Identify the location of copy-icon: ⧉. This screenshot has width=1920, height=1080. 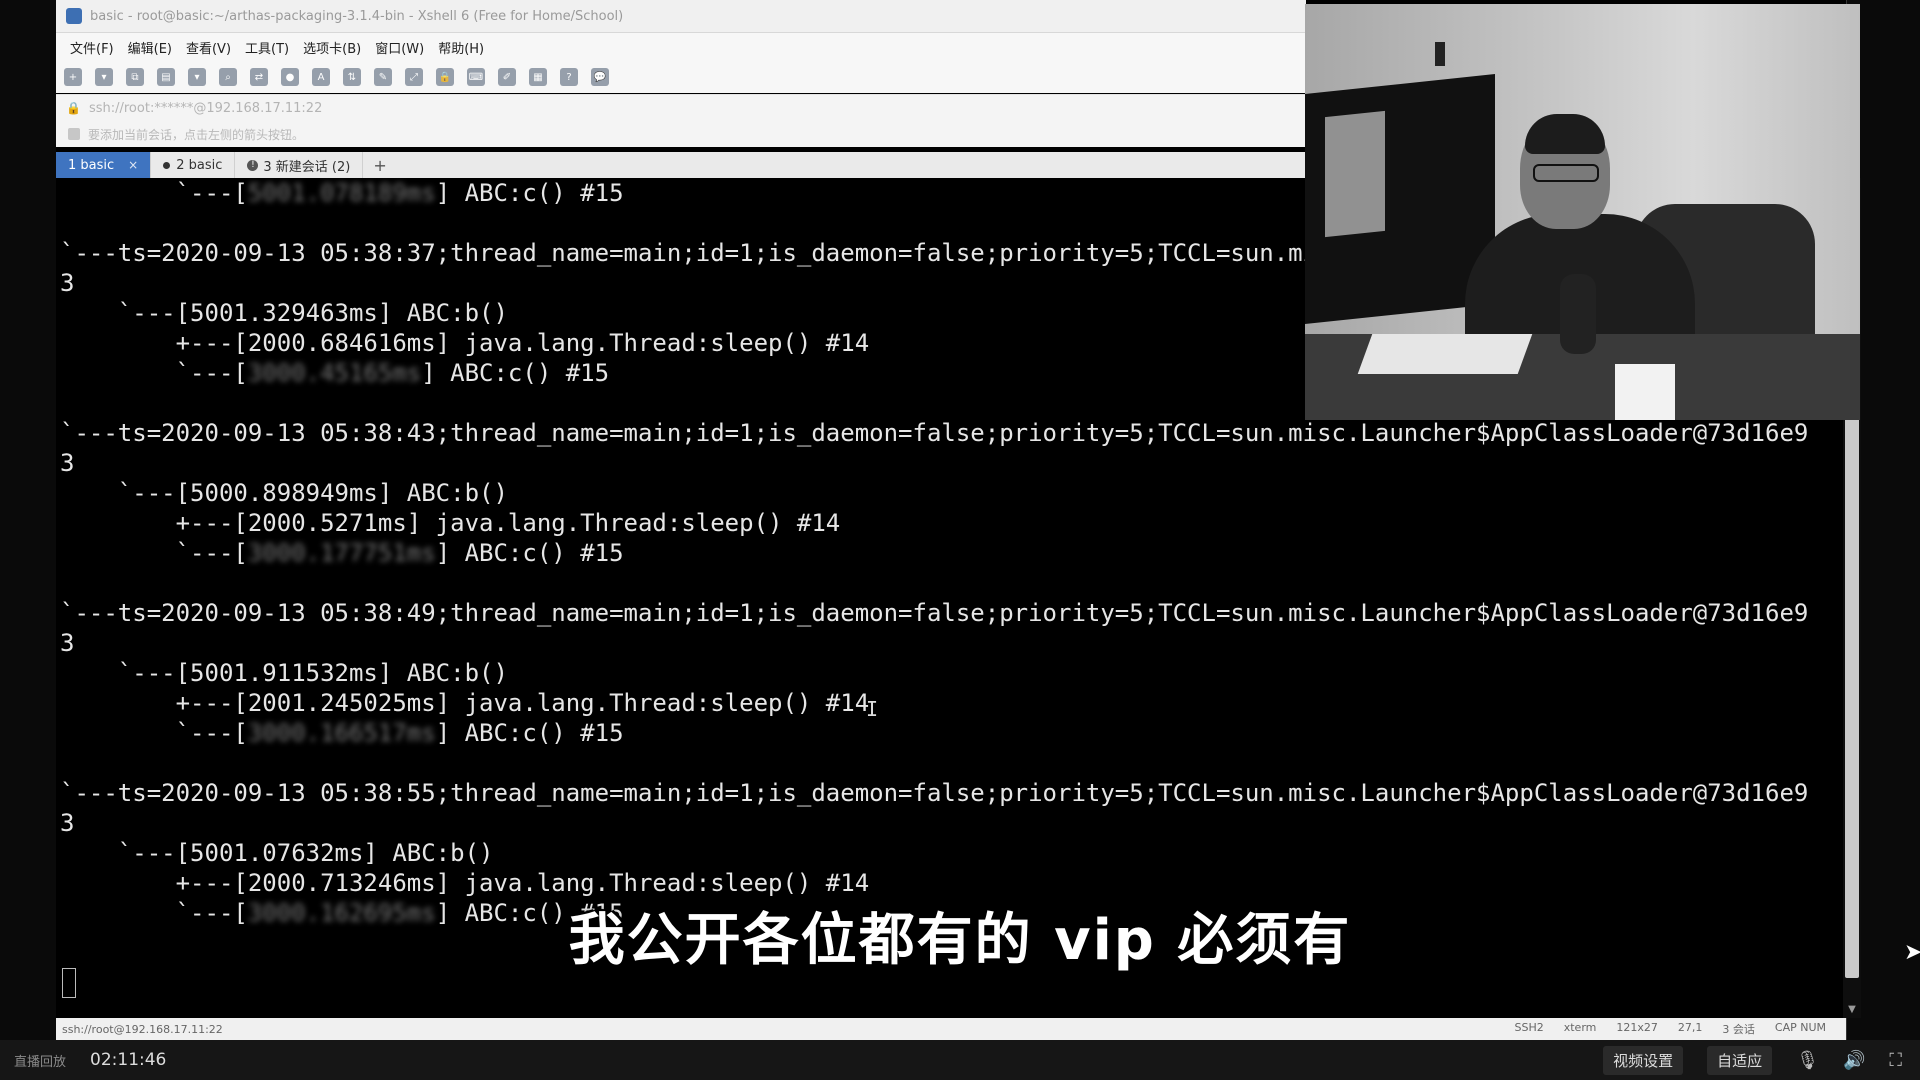
(135, 77).